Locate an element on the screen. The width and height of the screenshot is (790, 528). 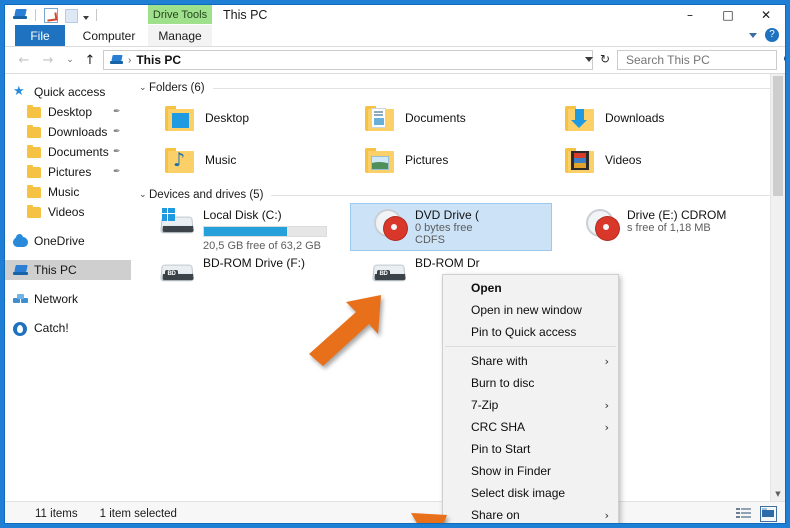
sidebar-item-label: Catch! is located at coordinates (51, 328).